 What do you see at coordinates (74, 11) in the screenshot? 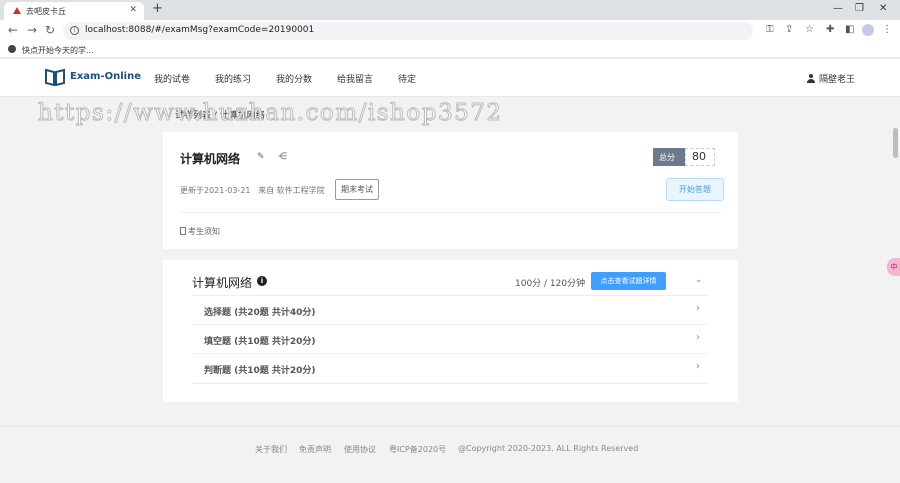
I see `browser-tab: 去吧皮卡丘 ✕` at bounding box center [74, 11].